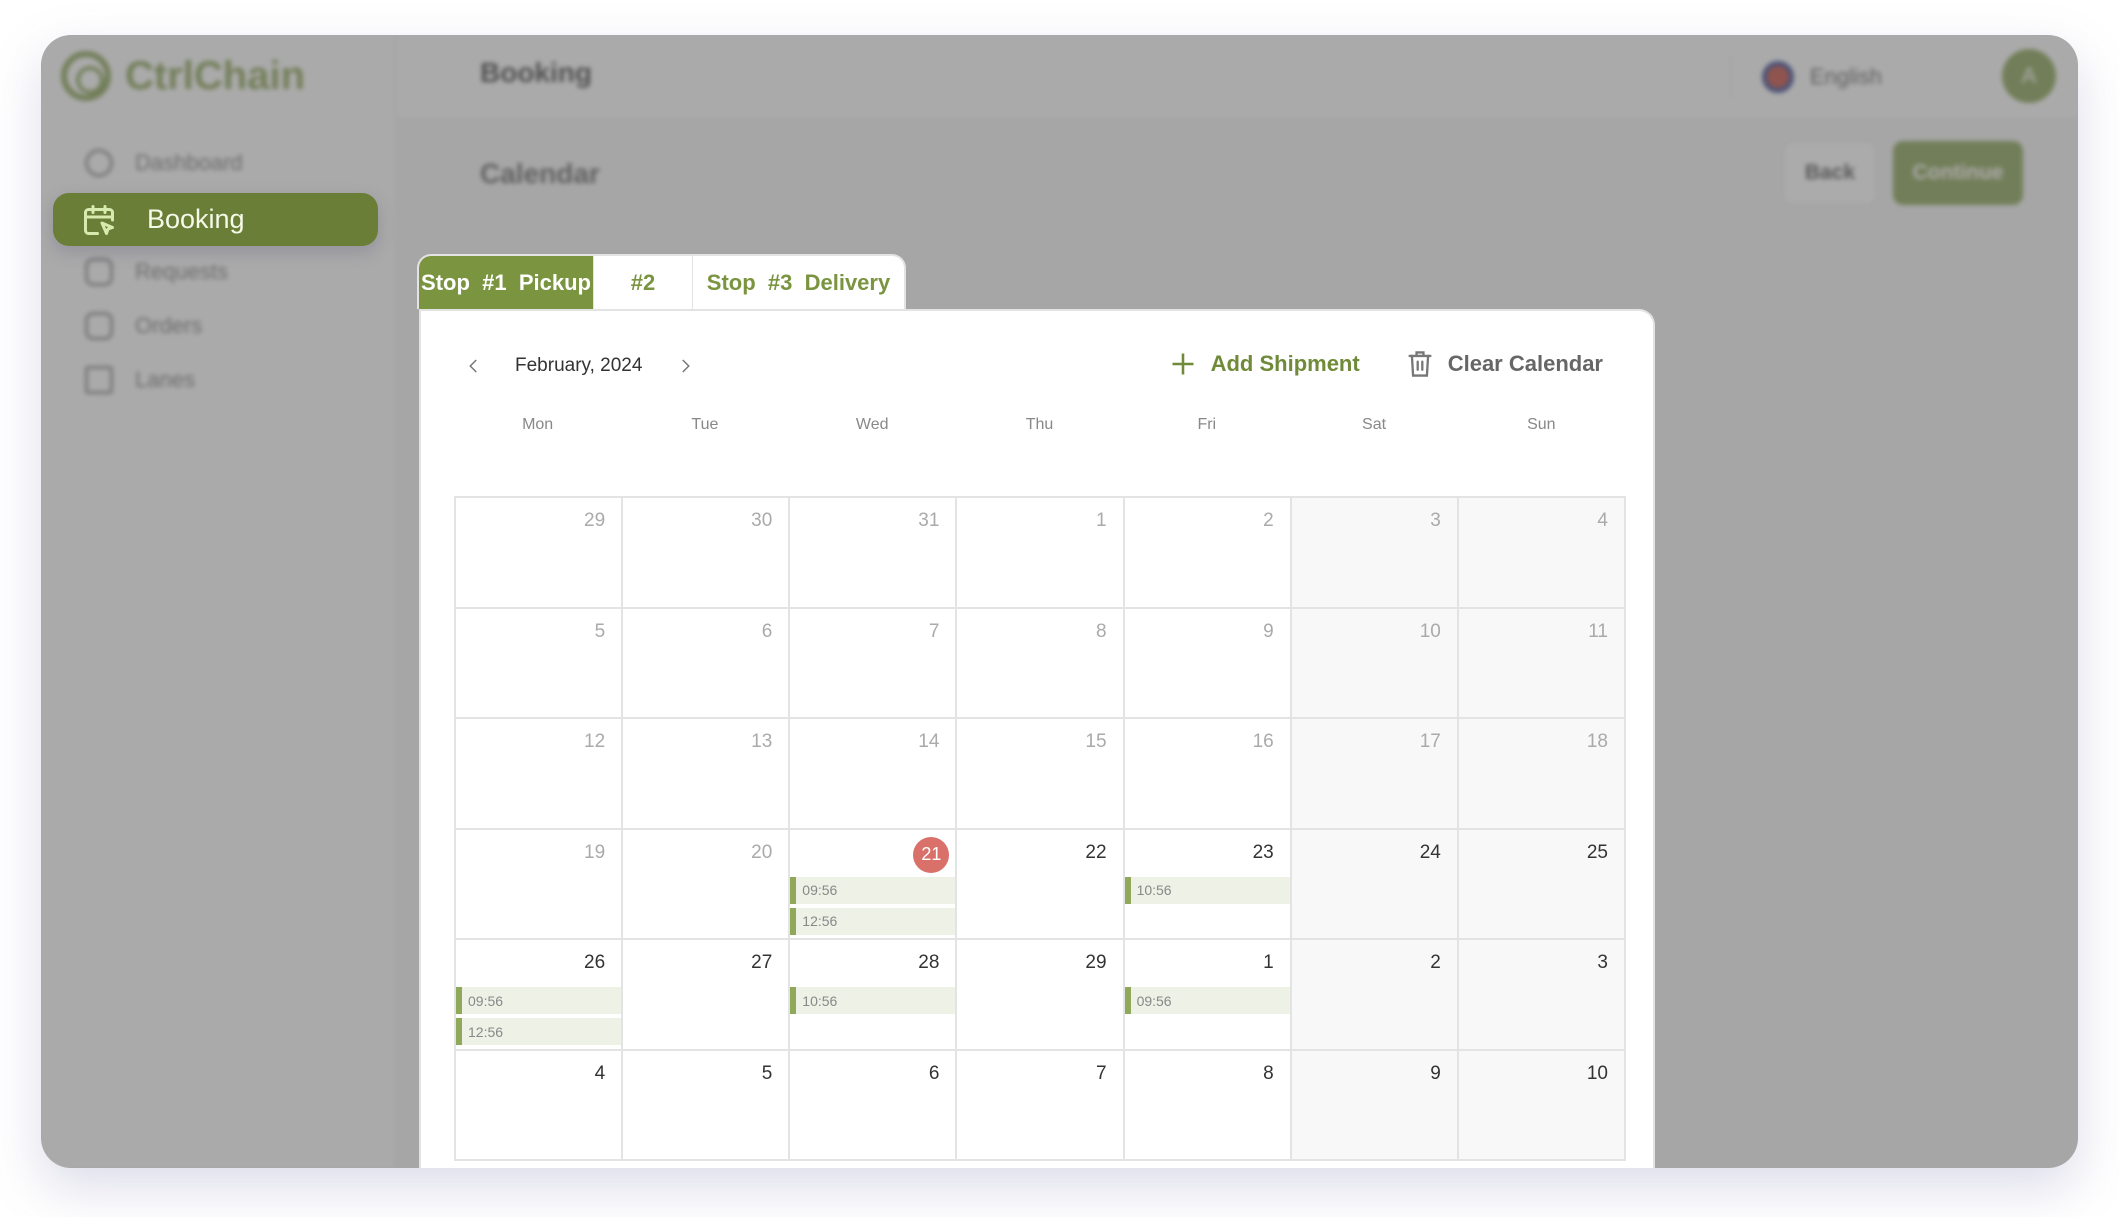 This screenshot has width=2119, height=1217. I want to click on day-number: 7, so click(934, 631).